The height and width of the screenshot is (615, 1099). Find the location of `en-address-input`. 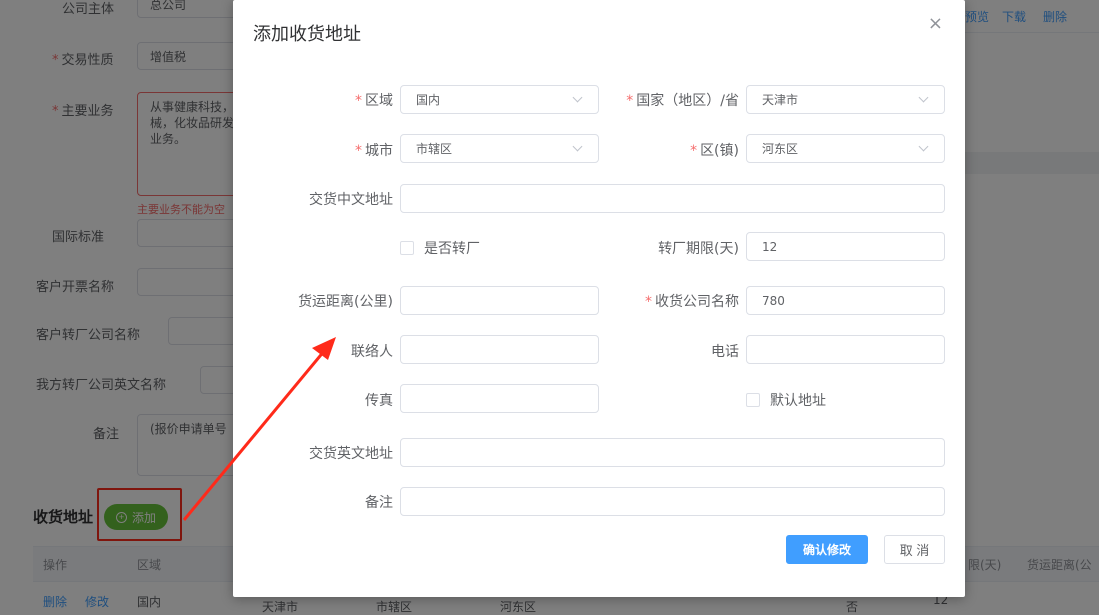

en-address-input is located at coordinates (672, 452).